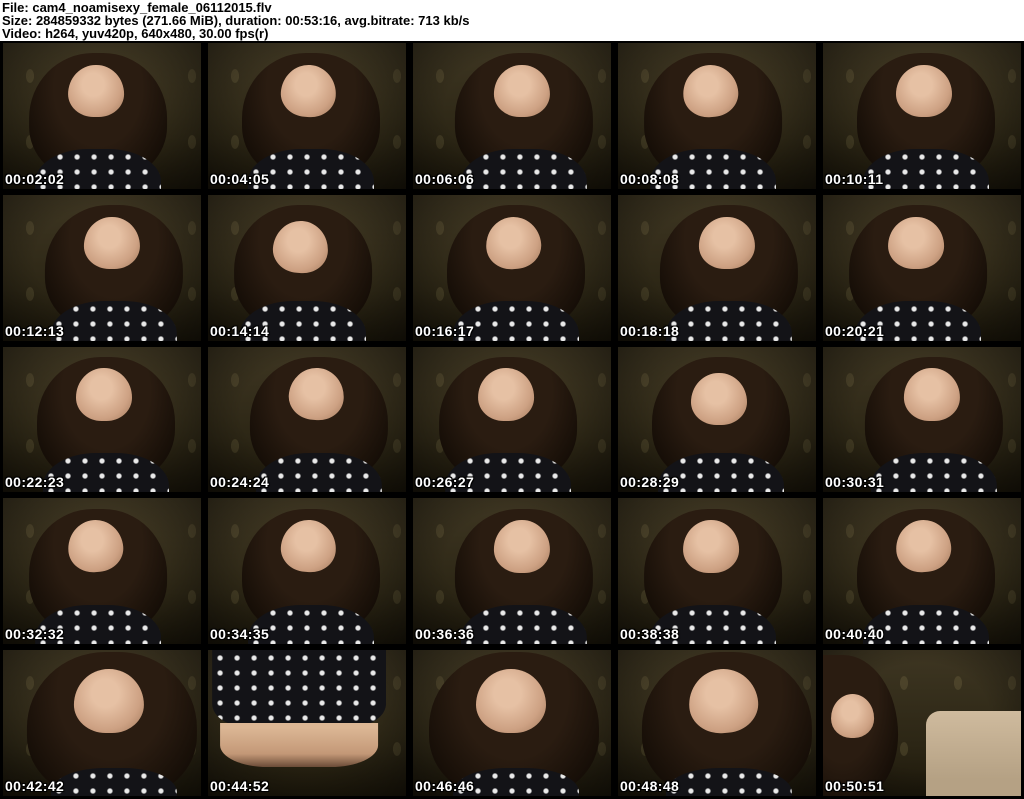 This screenshot has height=799, width=1024. I want to click on video-thumbnail: 00:08:08, so click(717, 116).